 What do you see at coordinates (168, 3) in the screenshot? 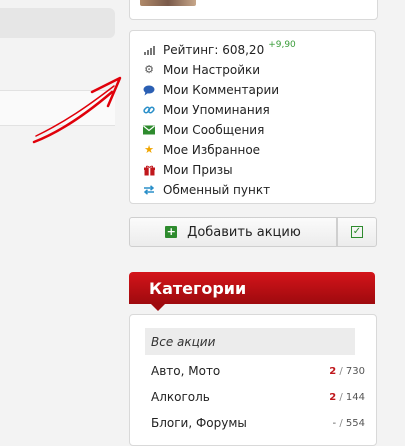
I see `avatar` at bounding box center [168, 3].